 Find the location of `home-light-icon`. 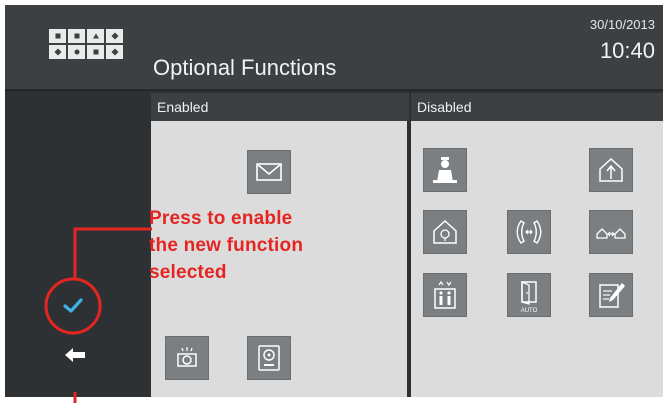

home-light-icon is located at coordinates (445, 231).